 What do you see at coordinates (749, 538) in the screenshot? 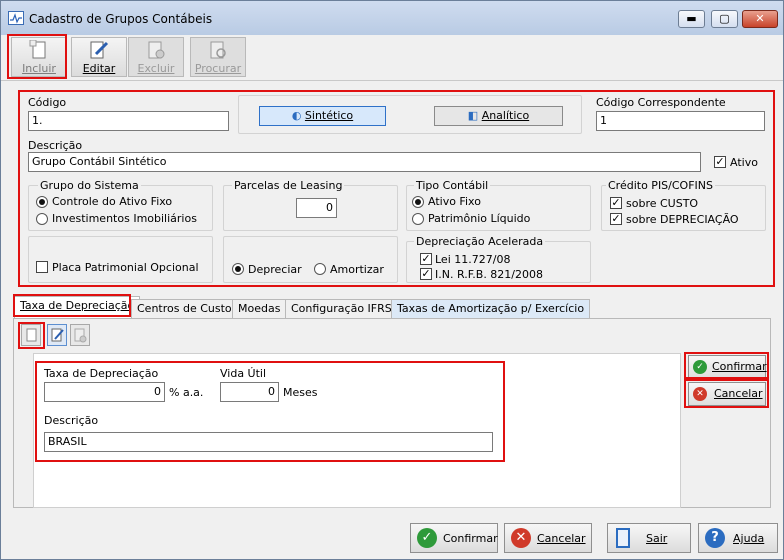
I see `ajuda-label: Ajuda` at bounding box center [749, 538].